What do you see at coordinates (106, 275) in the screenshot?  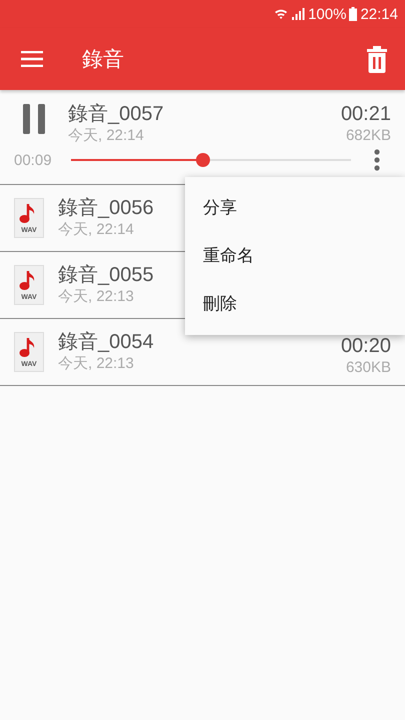 I see `recording-name: 錄音_0055` at bounding box center [106, 275].